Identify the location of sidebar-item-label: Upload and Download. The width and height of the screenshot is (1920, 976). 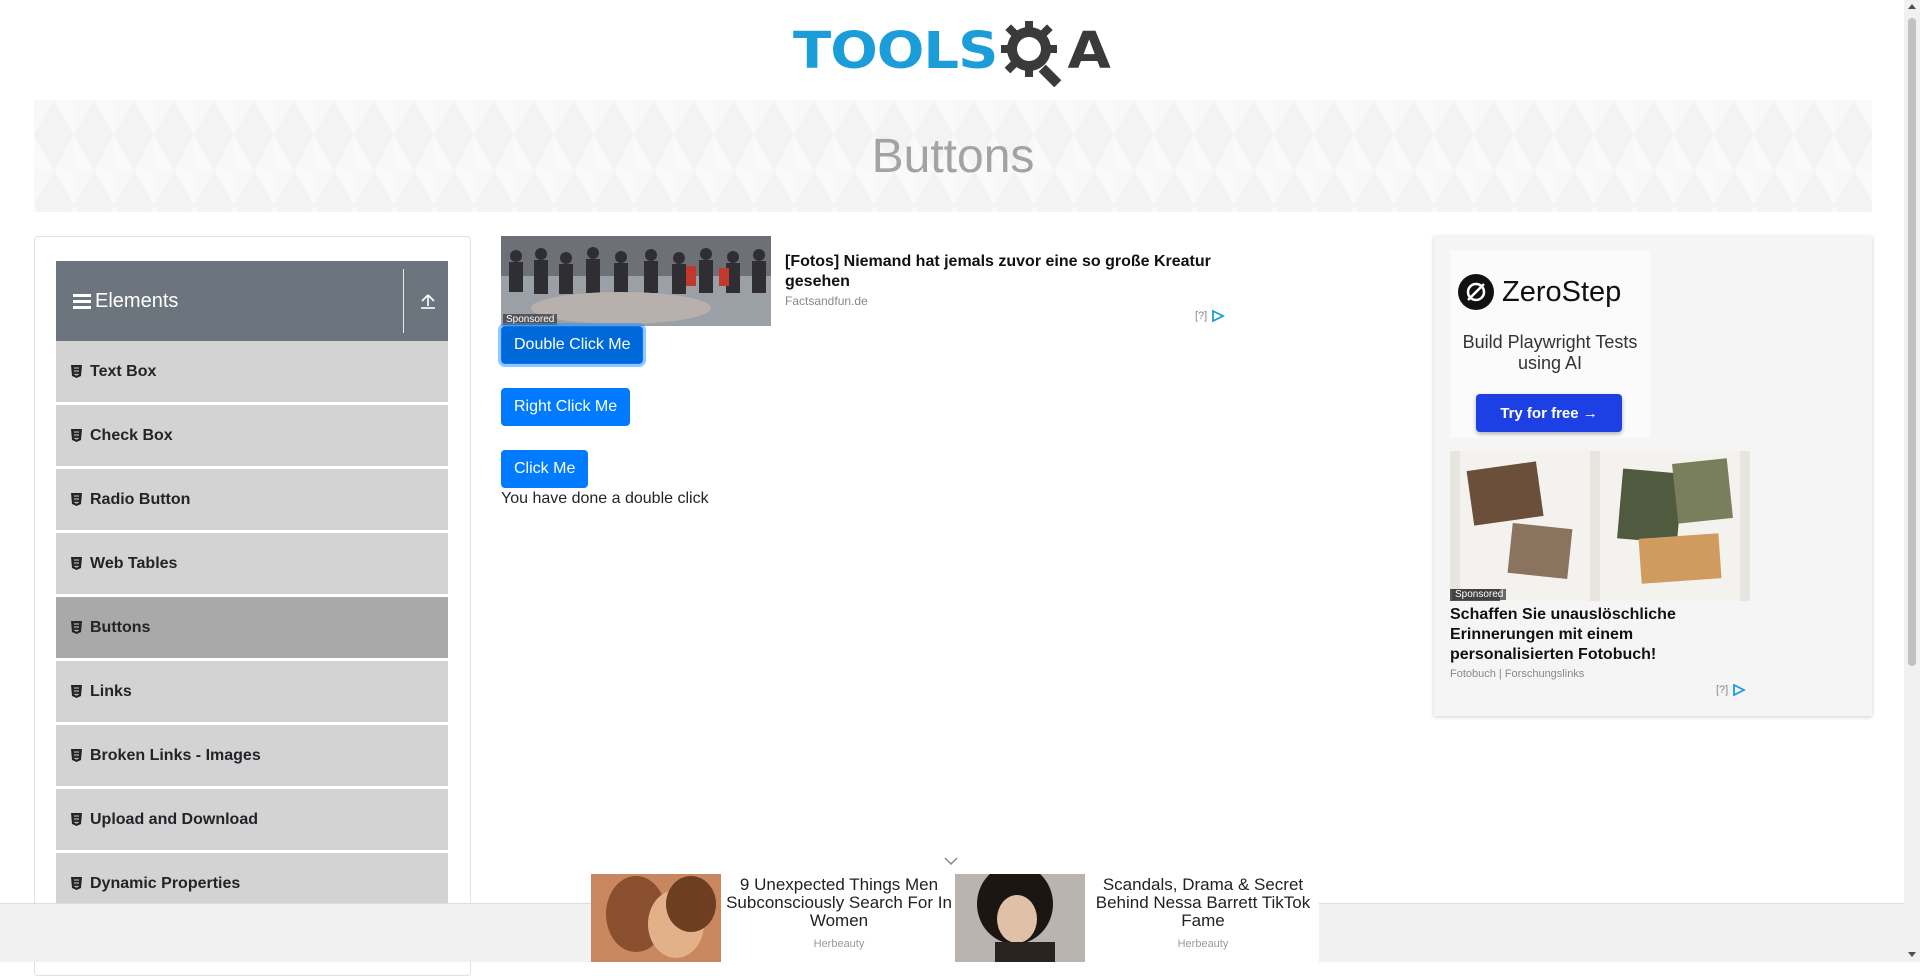
(174, 819).